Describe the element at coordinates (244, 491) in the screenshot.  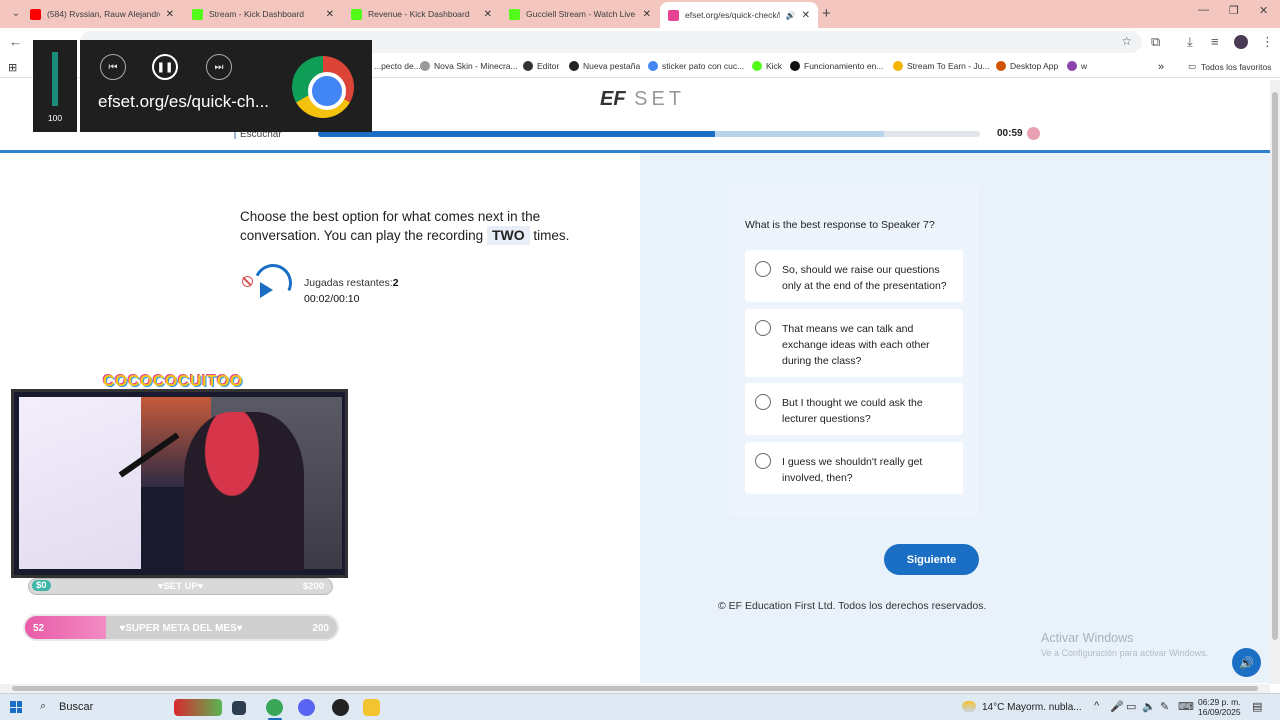
I see `streamer` at that location.